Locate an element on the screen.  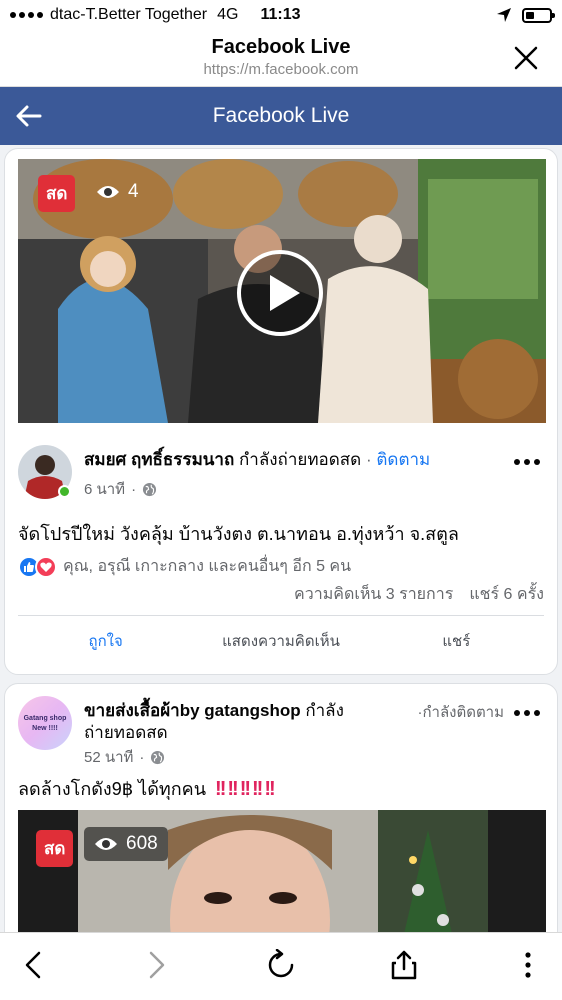
live-status-cont: ถ่ายทอดสด is located at coordinates (126, 732).